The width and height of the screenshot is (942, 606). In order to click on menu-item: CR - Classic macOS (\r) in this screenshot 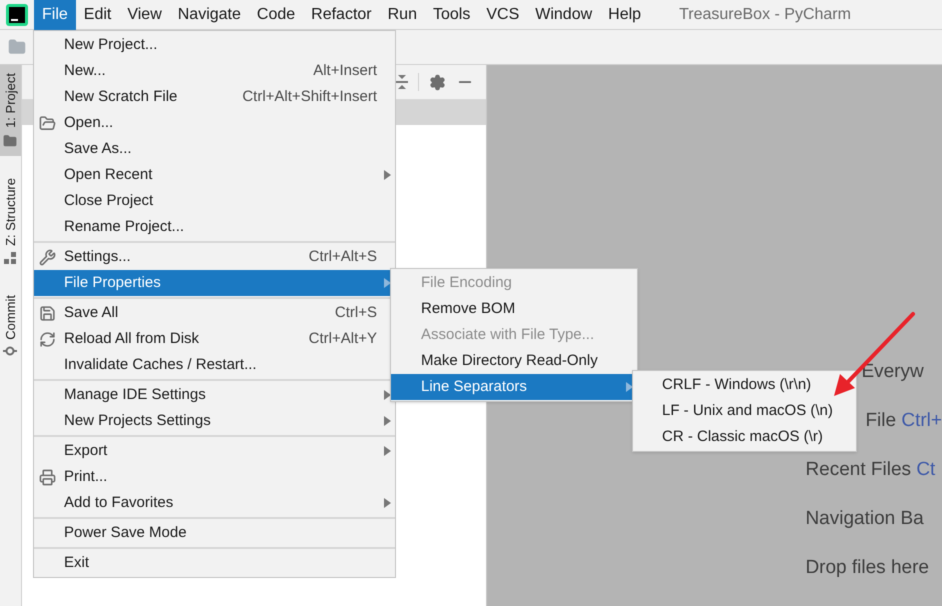, I will do `click(744, 437)`.